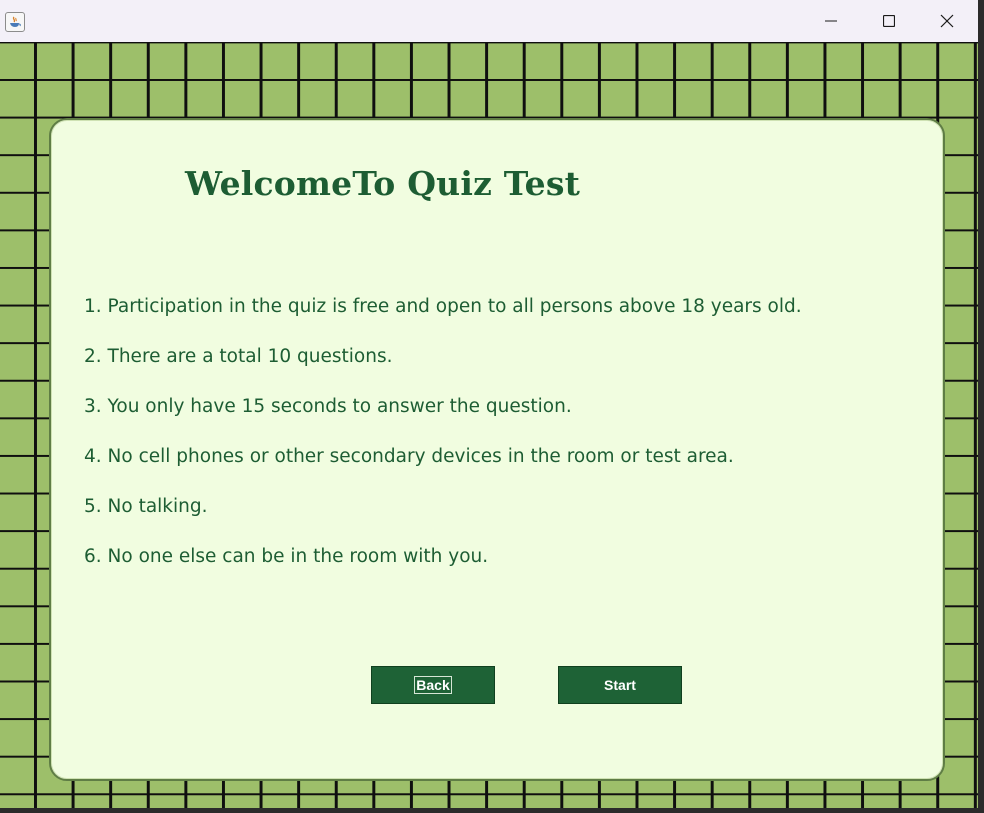 The height and width of the screenshot is (813, 984). I want to click on start-button-label: Start, so click(620, 685).